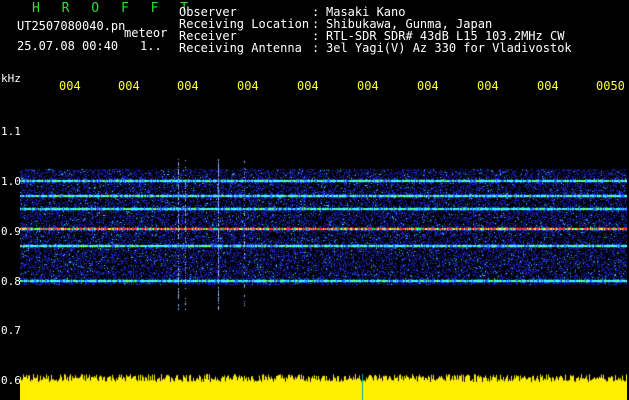 This screenshot has width=629, height=400. What do you see at coordinates (240, 48) in the screenshot?
I see `antenna-label: Receiving Antenna` at bounding box center [240, 48].